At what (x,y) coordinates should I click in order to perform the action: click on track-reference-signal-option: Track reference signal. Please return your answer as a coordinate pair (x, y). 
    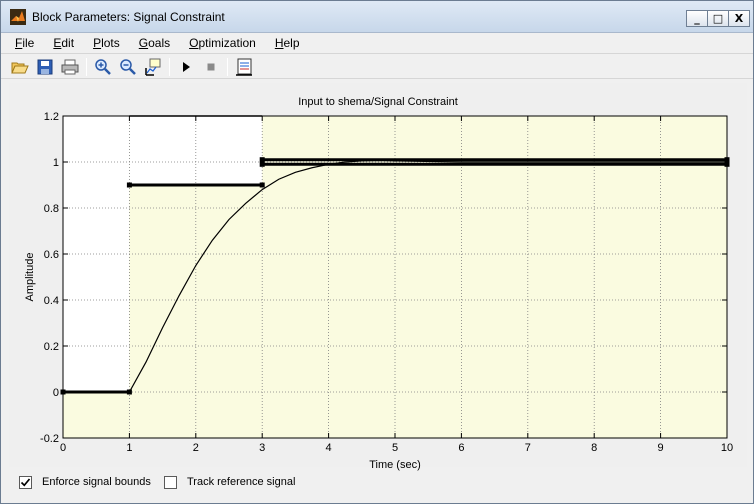
    Looking at the image, I should click on (229, 482).